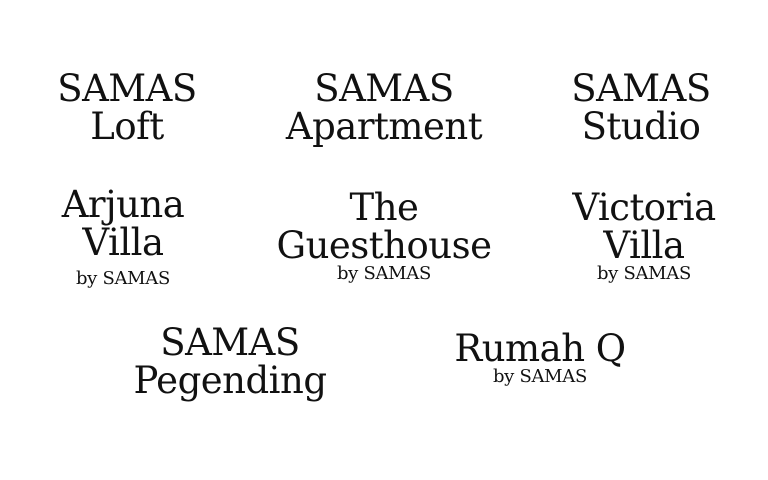 The width and height of the screenshot is (768, 480). What do you see at coordinates (384, 207) in the screenshot?
I see `logo-line: The` at bounding box center [384, 207].